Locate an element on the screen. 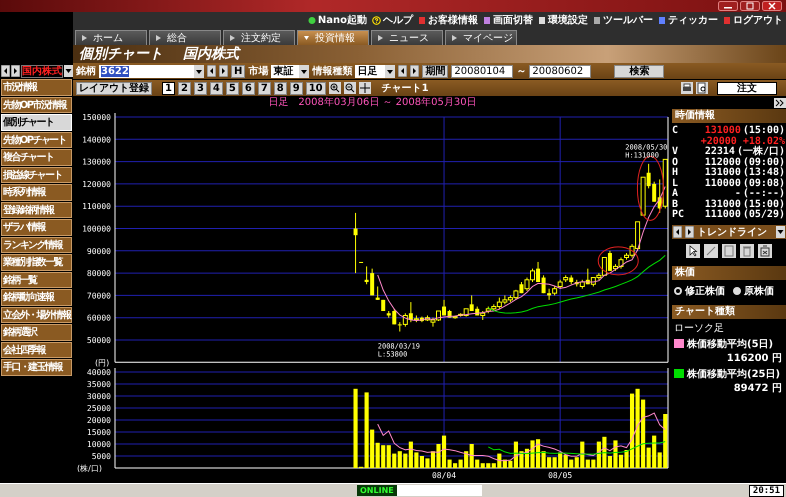  quote-label: A is located at coordinates (676, 194).